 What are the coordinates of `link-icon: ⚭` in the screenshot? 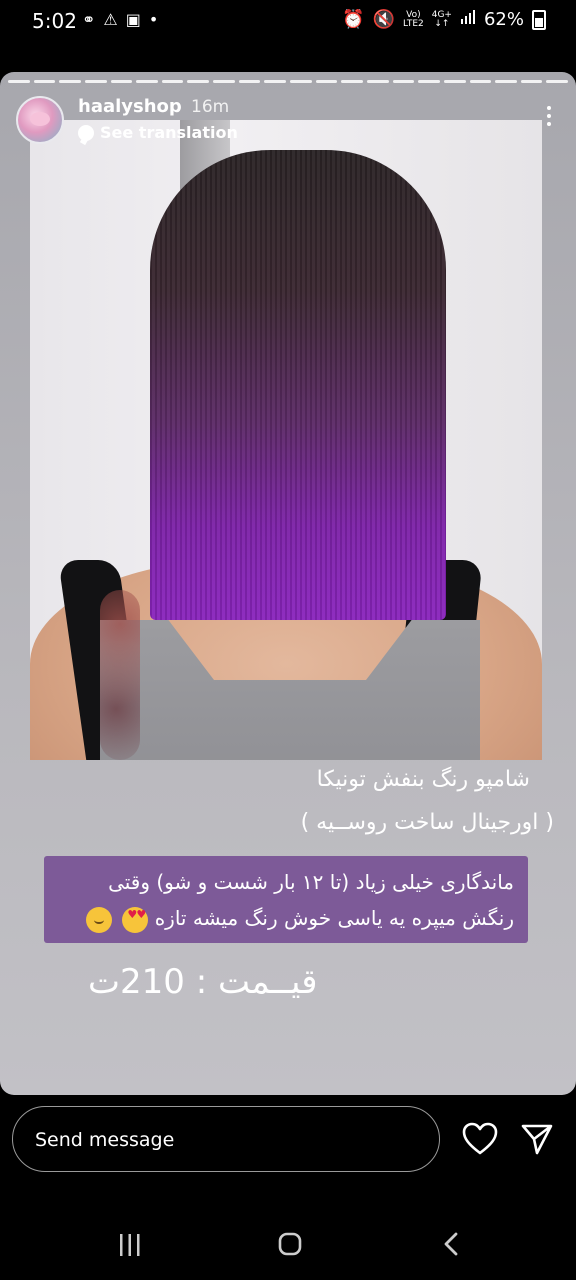 It's located at (89, 19).